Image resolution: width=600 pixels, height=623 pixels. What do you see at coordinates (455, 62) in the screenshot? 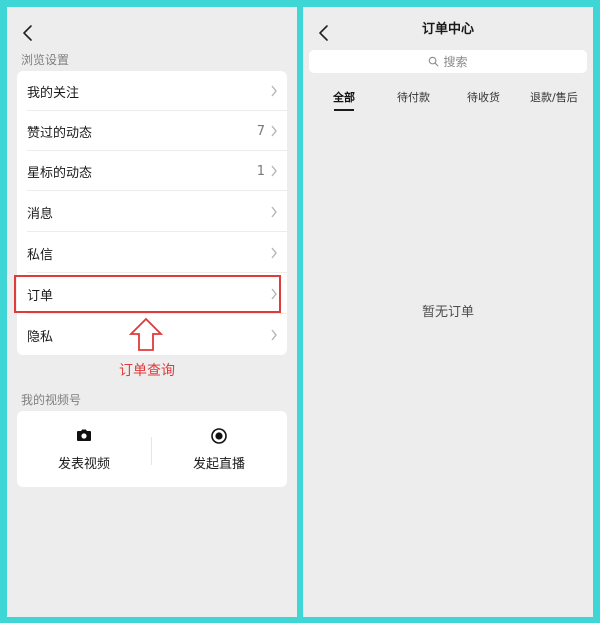
I see `search-placeholder: 搜索` at bounding box center [455, 62].